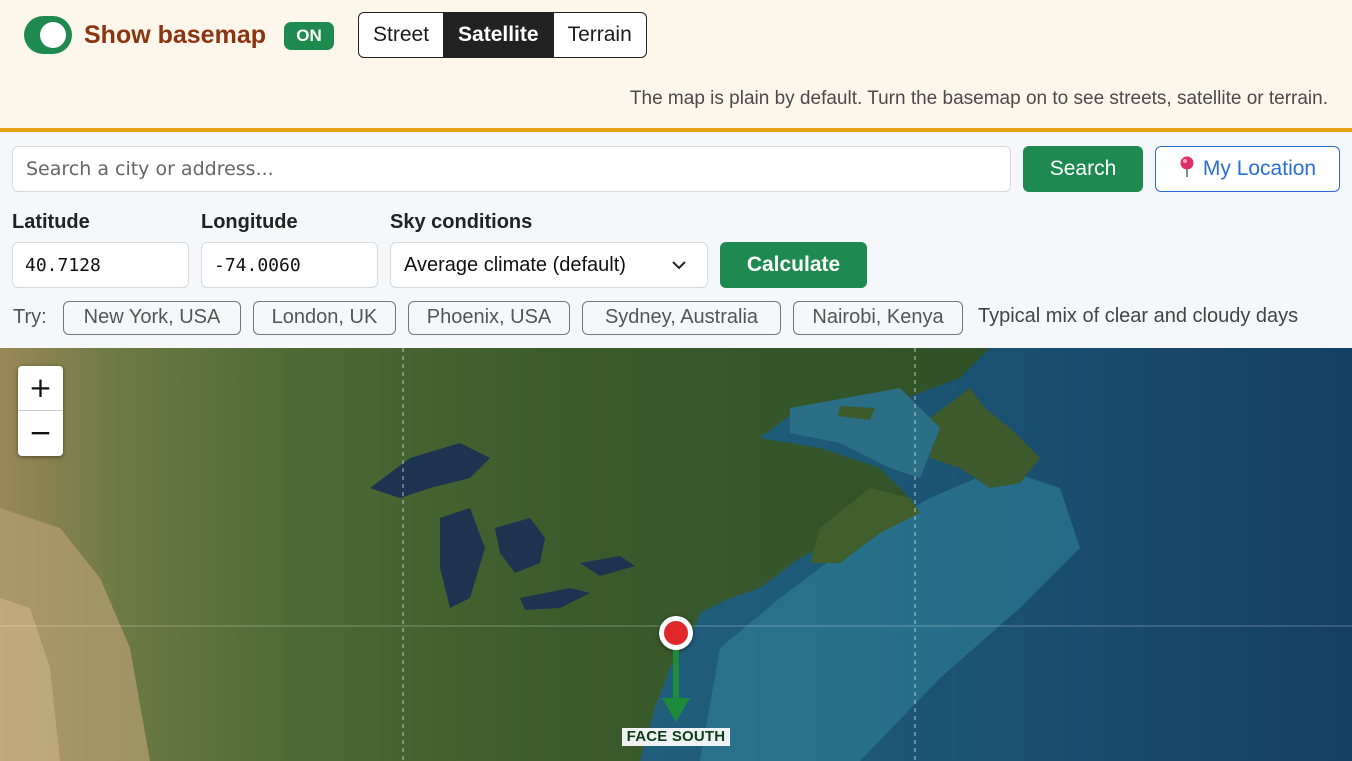  I want to click on basemap-status-badge: ON, so click(309, 36).